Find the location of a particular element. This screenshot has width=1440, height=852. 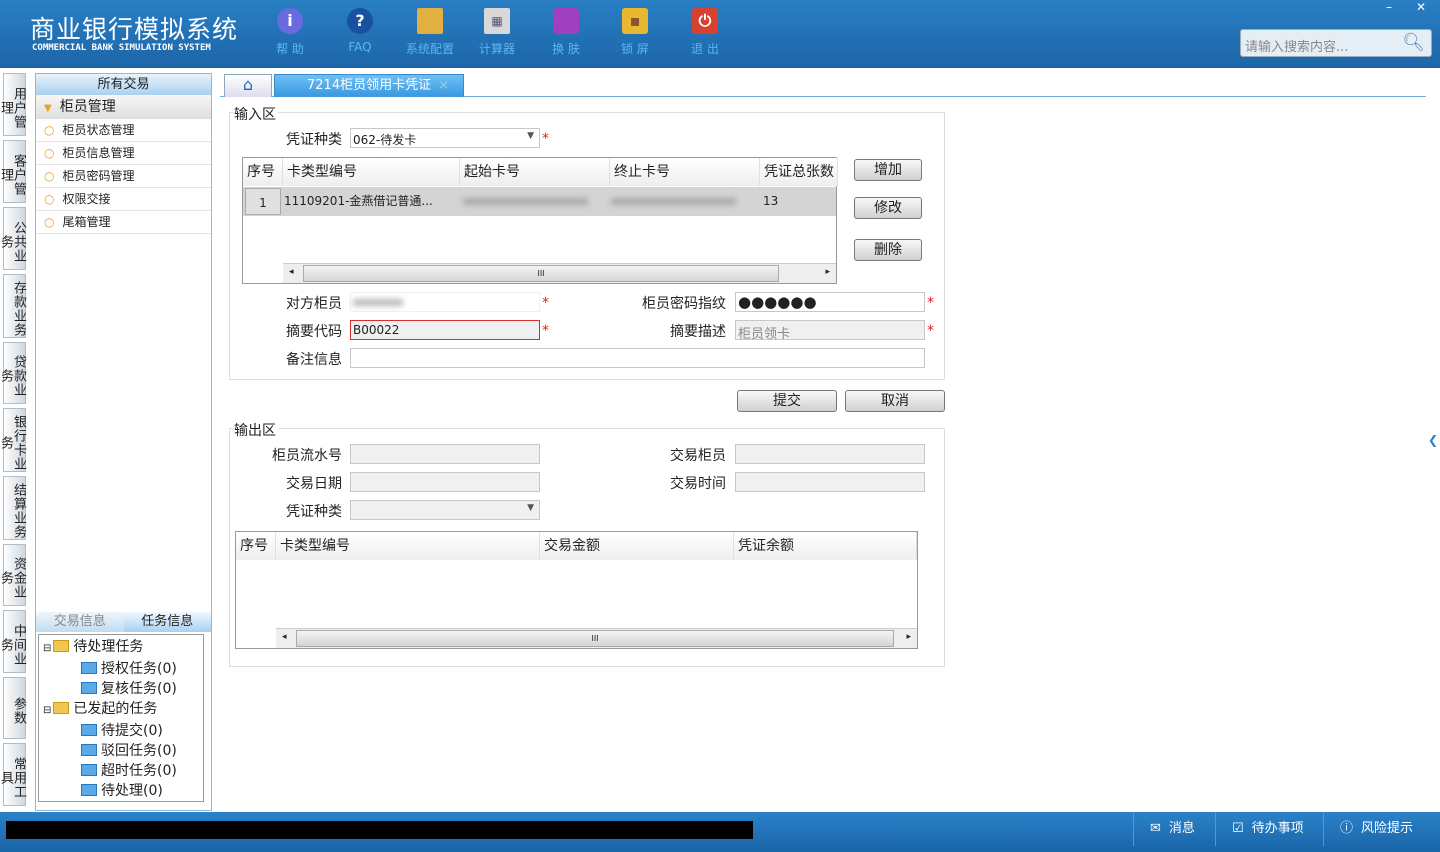

tree-item: 复核任务(0) is located at coordinates (121, 689).